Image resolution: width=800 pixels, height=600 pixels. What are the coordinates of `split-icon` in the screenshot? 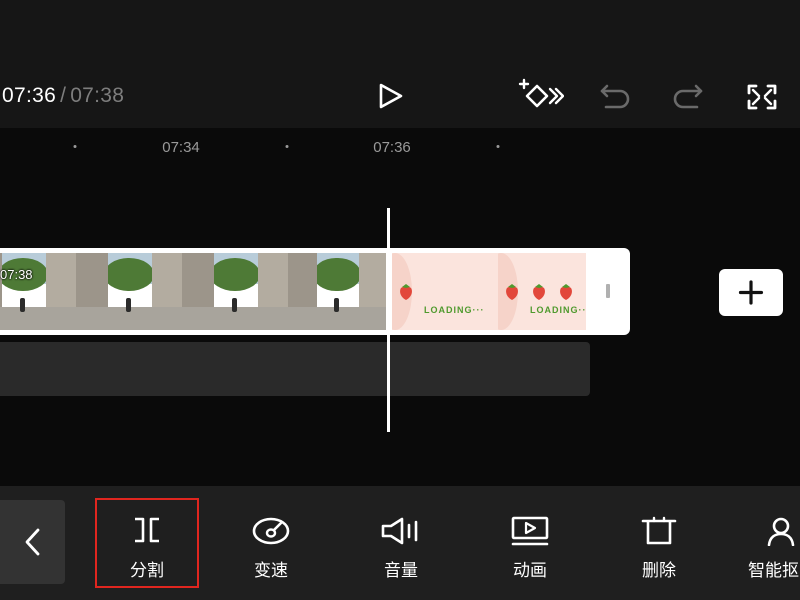 It's located at (147, 530).